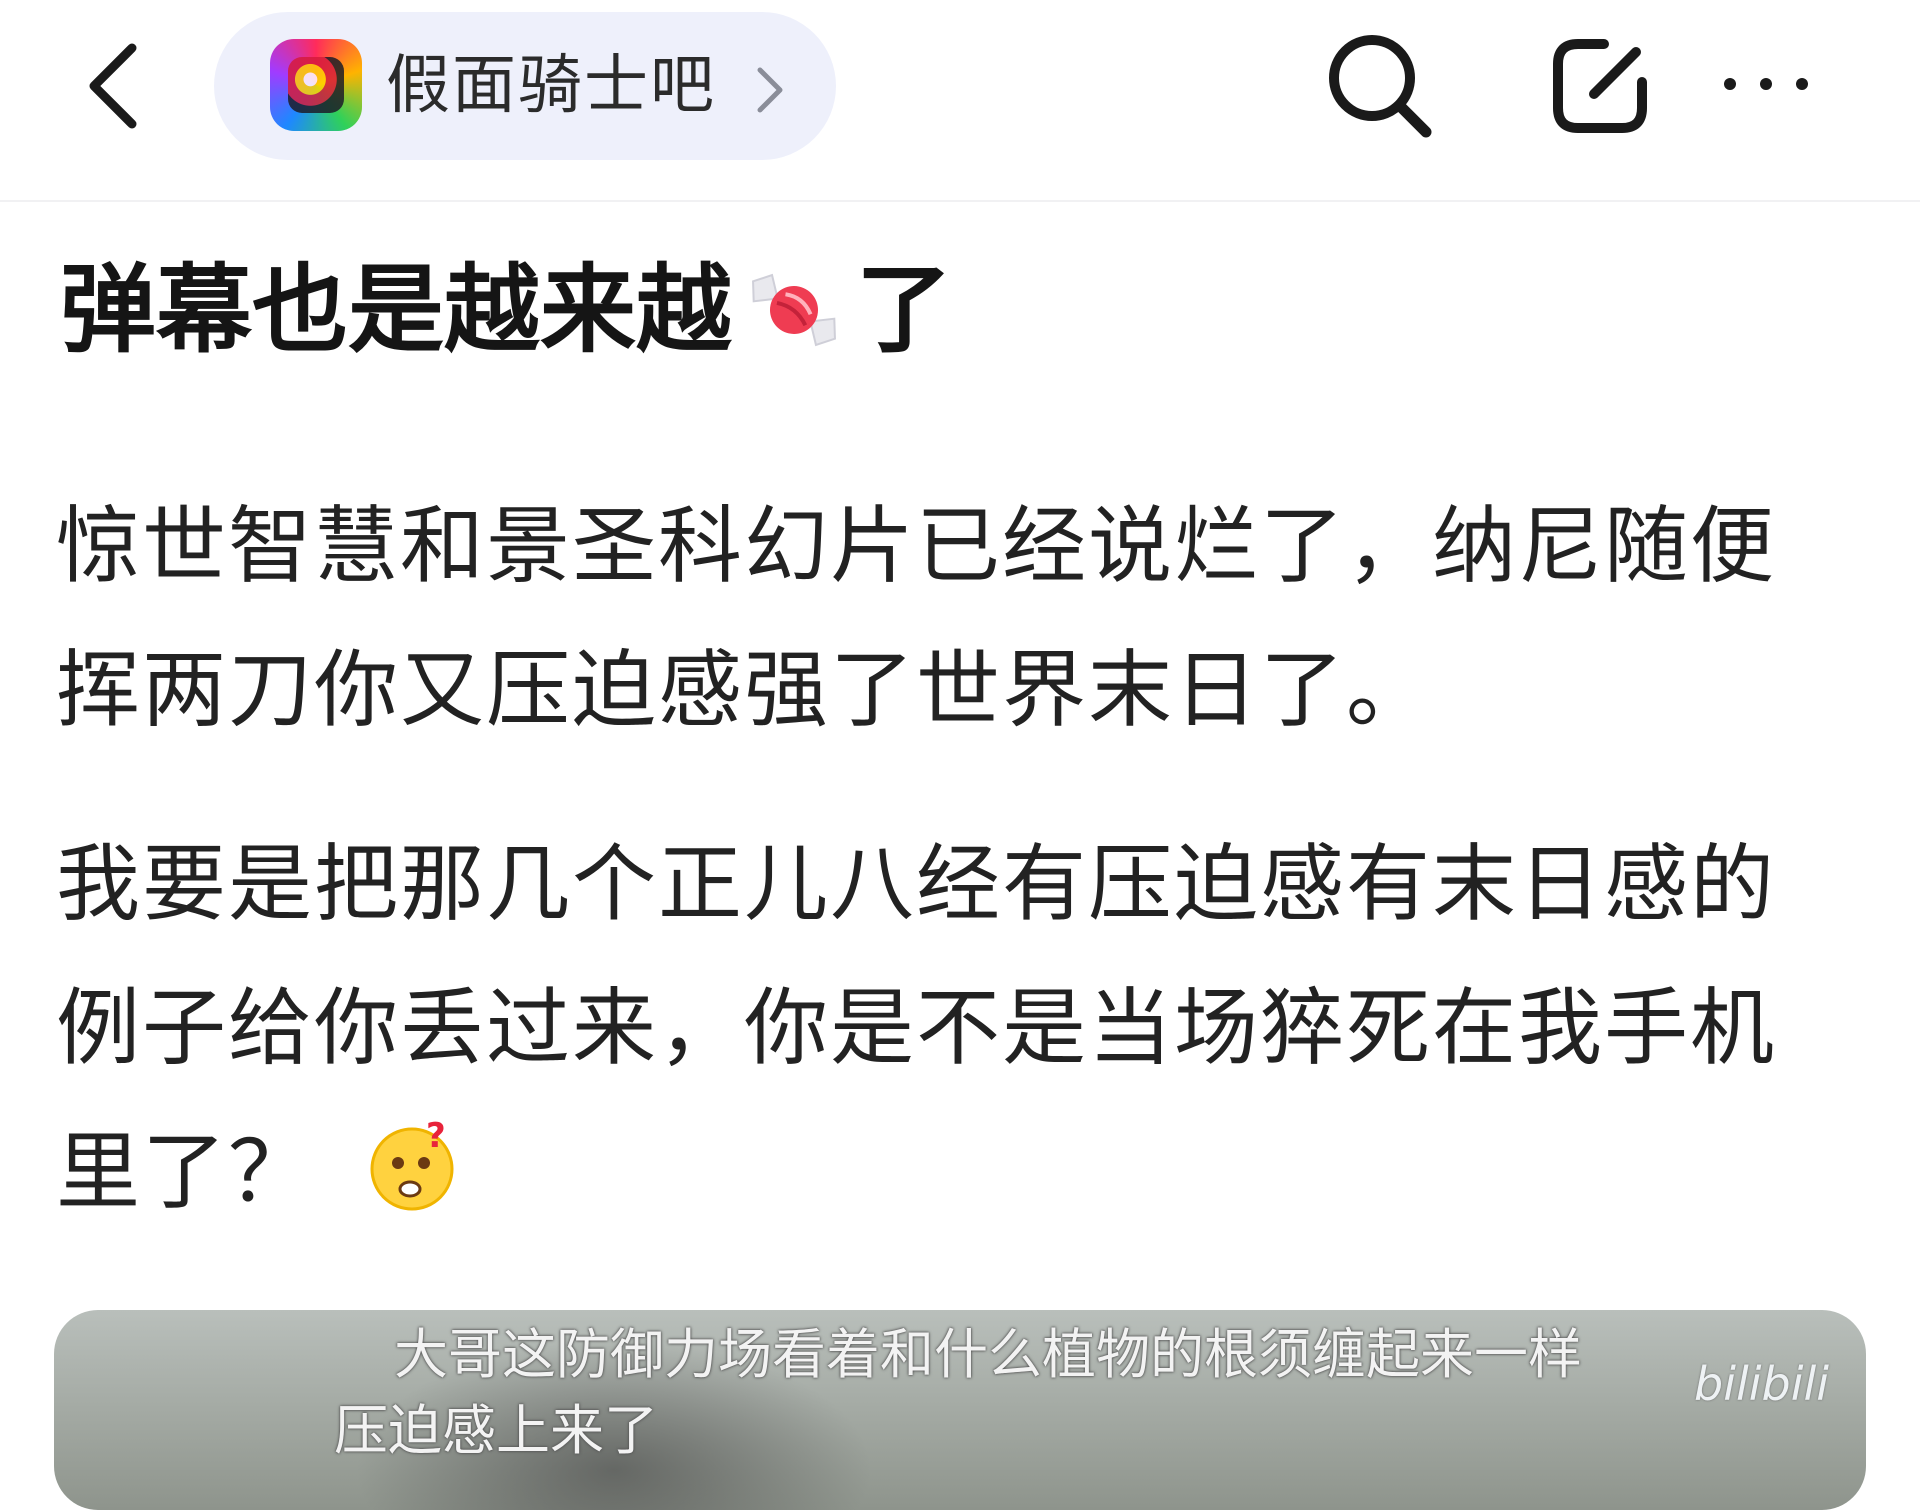  Describe the element at coordinates (960, 101) in the screenshot. I see `top-nav-bar: 假面骑士吧` at that location.